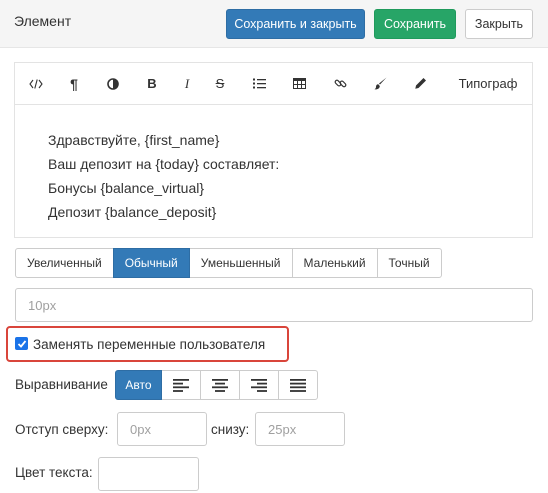 The height and width of the screenshot is (493, 548). I want to click on content-line: Ваш депозит на {today} составляет:, so click(164, 164).